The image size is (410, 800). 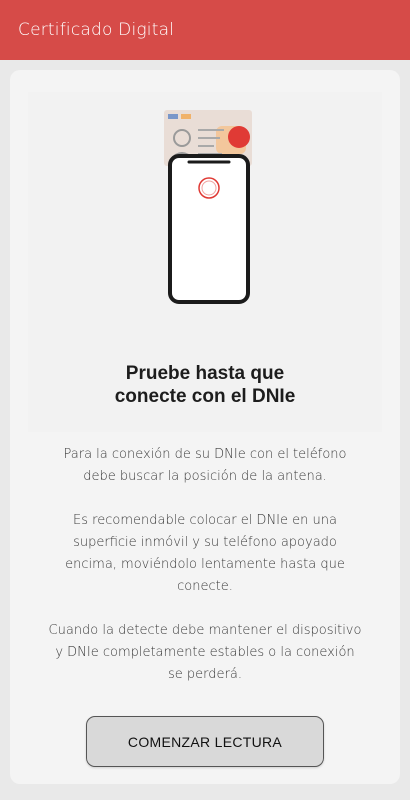 I want to click on instruction-line: superficie inmóvil y su teléfono apoyado, so click(x=205, y=542).